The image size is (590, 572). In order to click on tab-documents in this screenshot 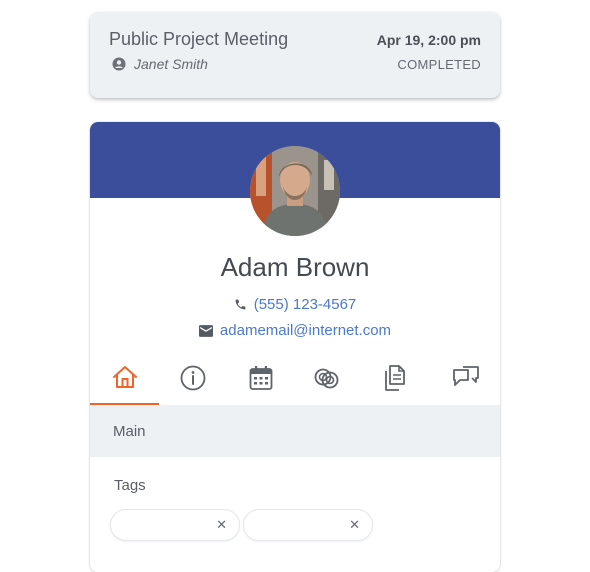, I will do `click(395, 378)`.